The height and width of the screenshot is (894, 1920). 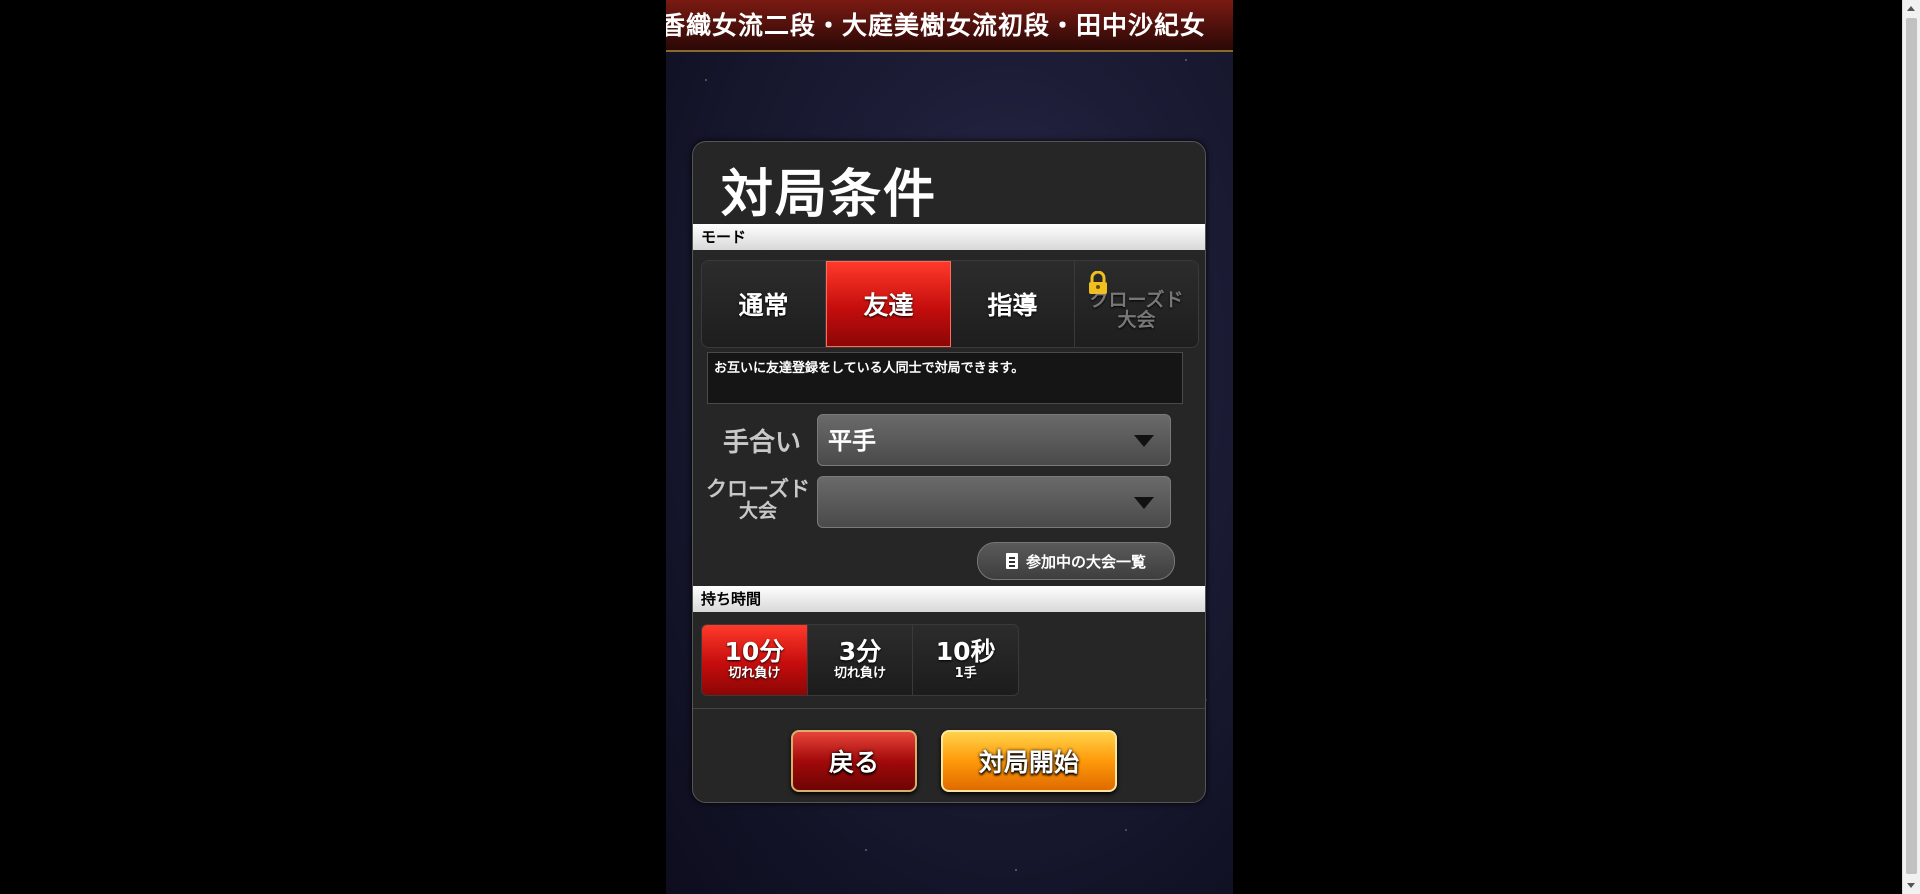 What do you see at coordinates (936, 25) in the screenshot?
I see `ticker-text: 香織女流二段・大庭美樹女流初段・田中沙紀女` at bounding box center [936, 25].